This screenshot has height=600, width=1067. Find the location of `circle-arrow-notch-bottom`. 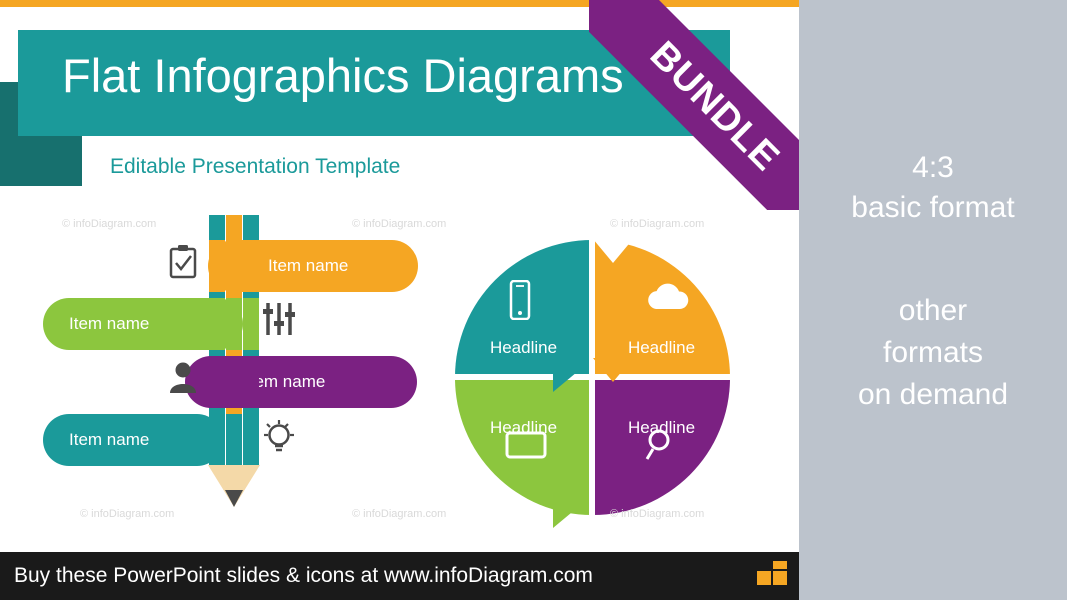

circle-arrow-notch-bottom is located at coordinates (565, 508).